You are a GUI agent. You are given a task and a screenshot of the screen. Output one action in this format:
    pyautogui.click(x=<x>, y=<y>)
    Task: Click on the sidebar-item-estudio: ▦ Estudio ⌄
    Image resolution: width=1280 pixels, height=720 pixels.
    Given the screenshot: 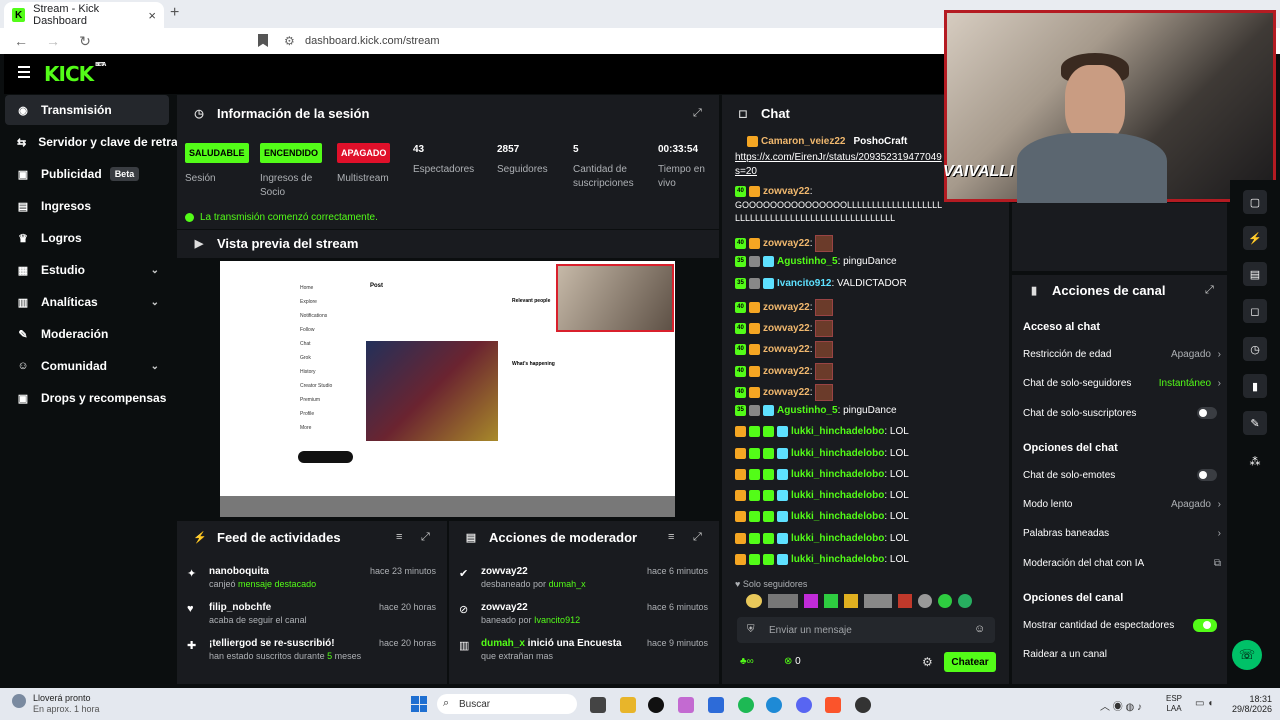 What is the action you would take?
    pyautogui.click(x=87, y=270)
    